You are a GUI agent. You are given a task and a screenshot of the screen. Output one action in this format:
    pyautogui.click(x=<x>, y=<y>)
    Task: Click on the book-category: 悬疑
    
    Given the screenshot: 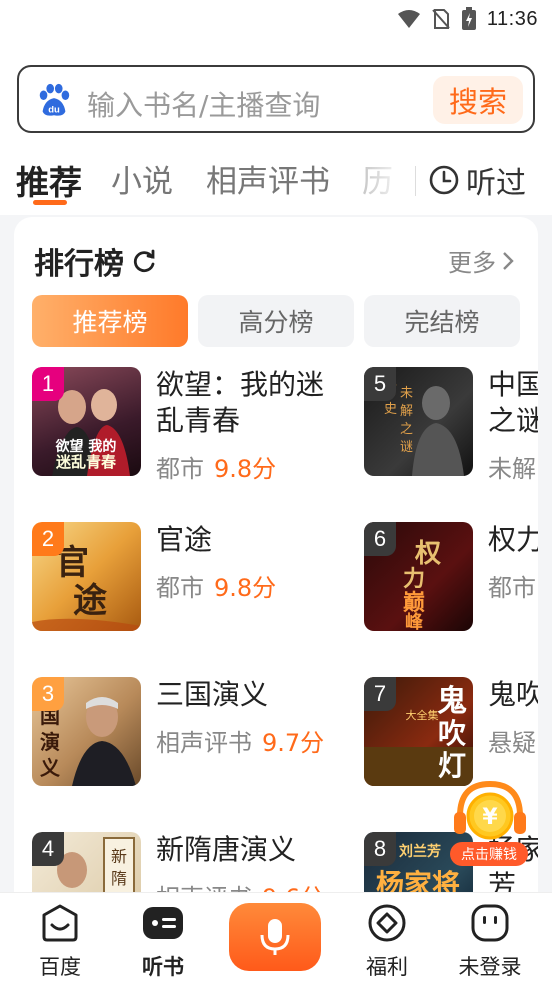 What is the action you would take?
    pyautogui.click(x=512, y=743)
    